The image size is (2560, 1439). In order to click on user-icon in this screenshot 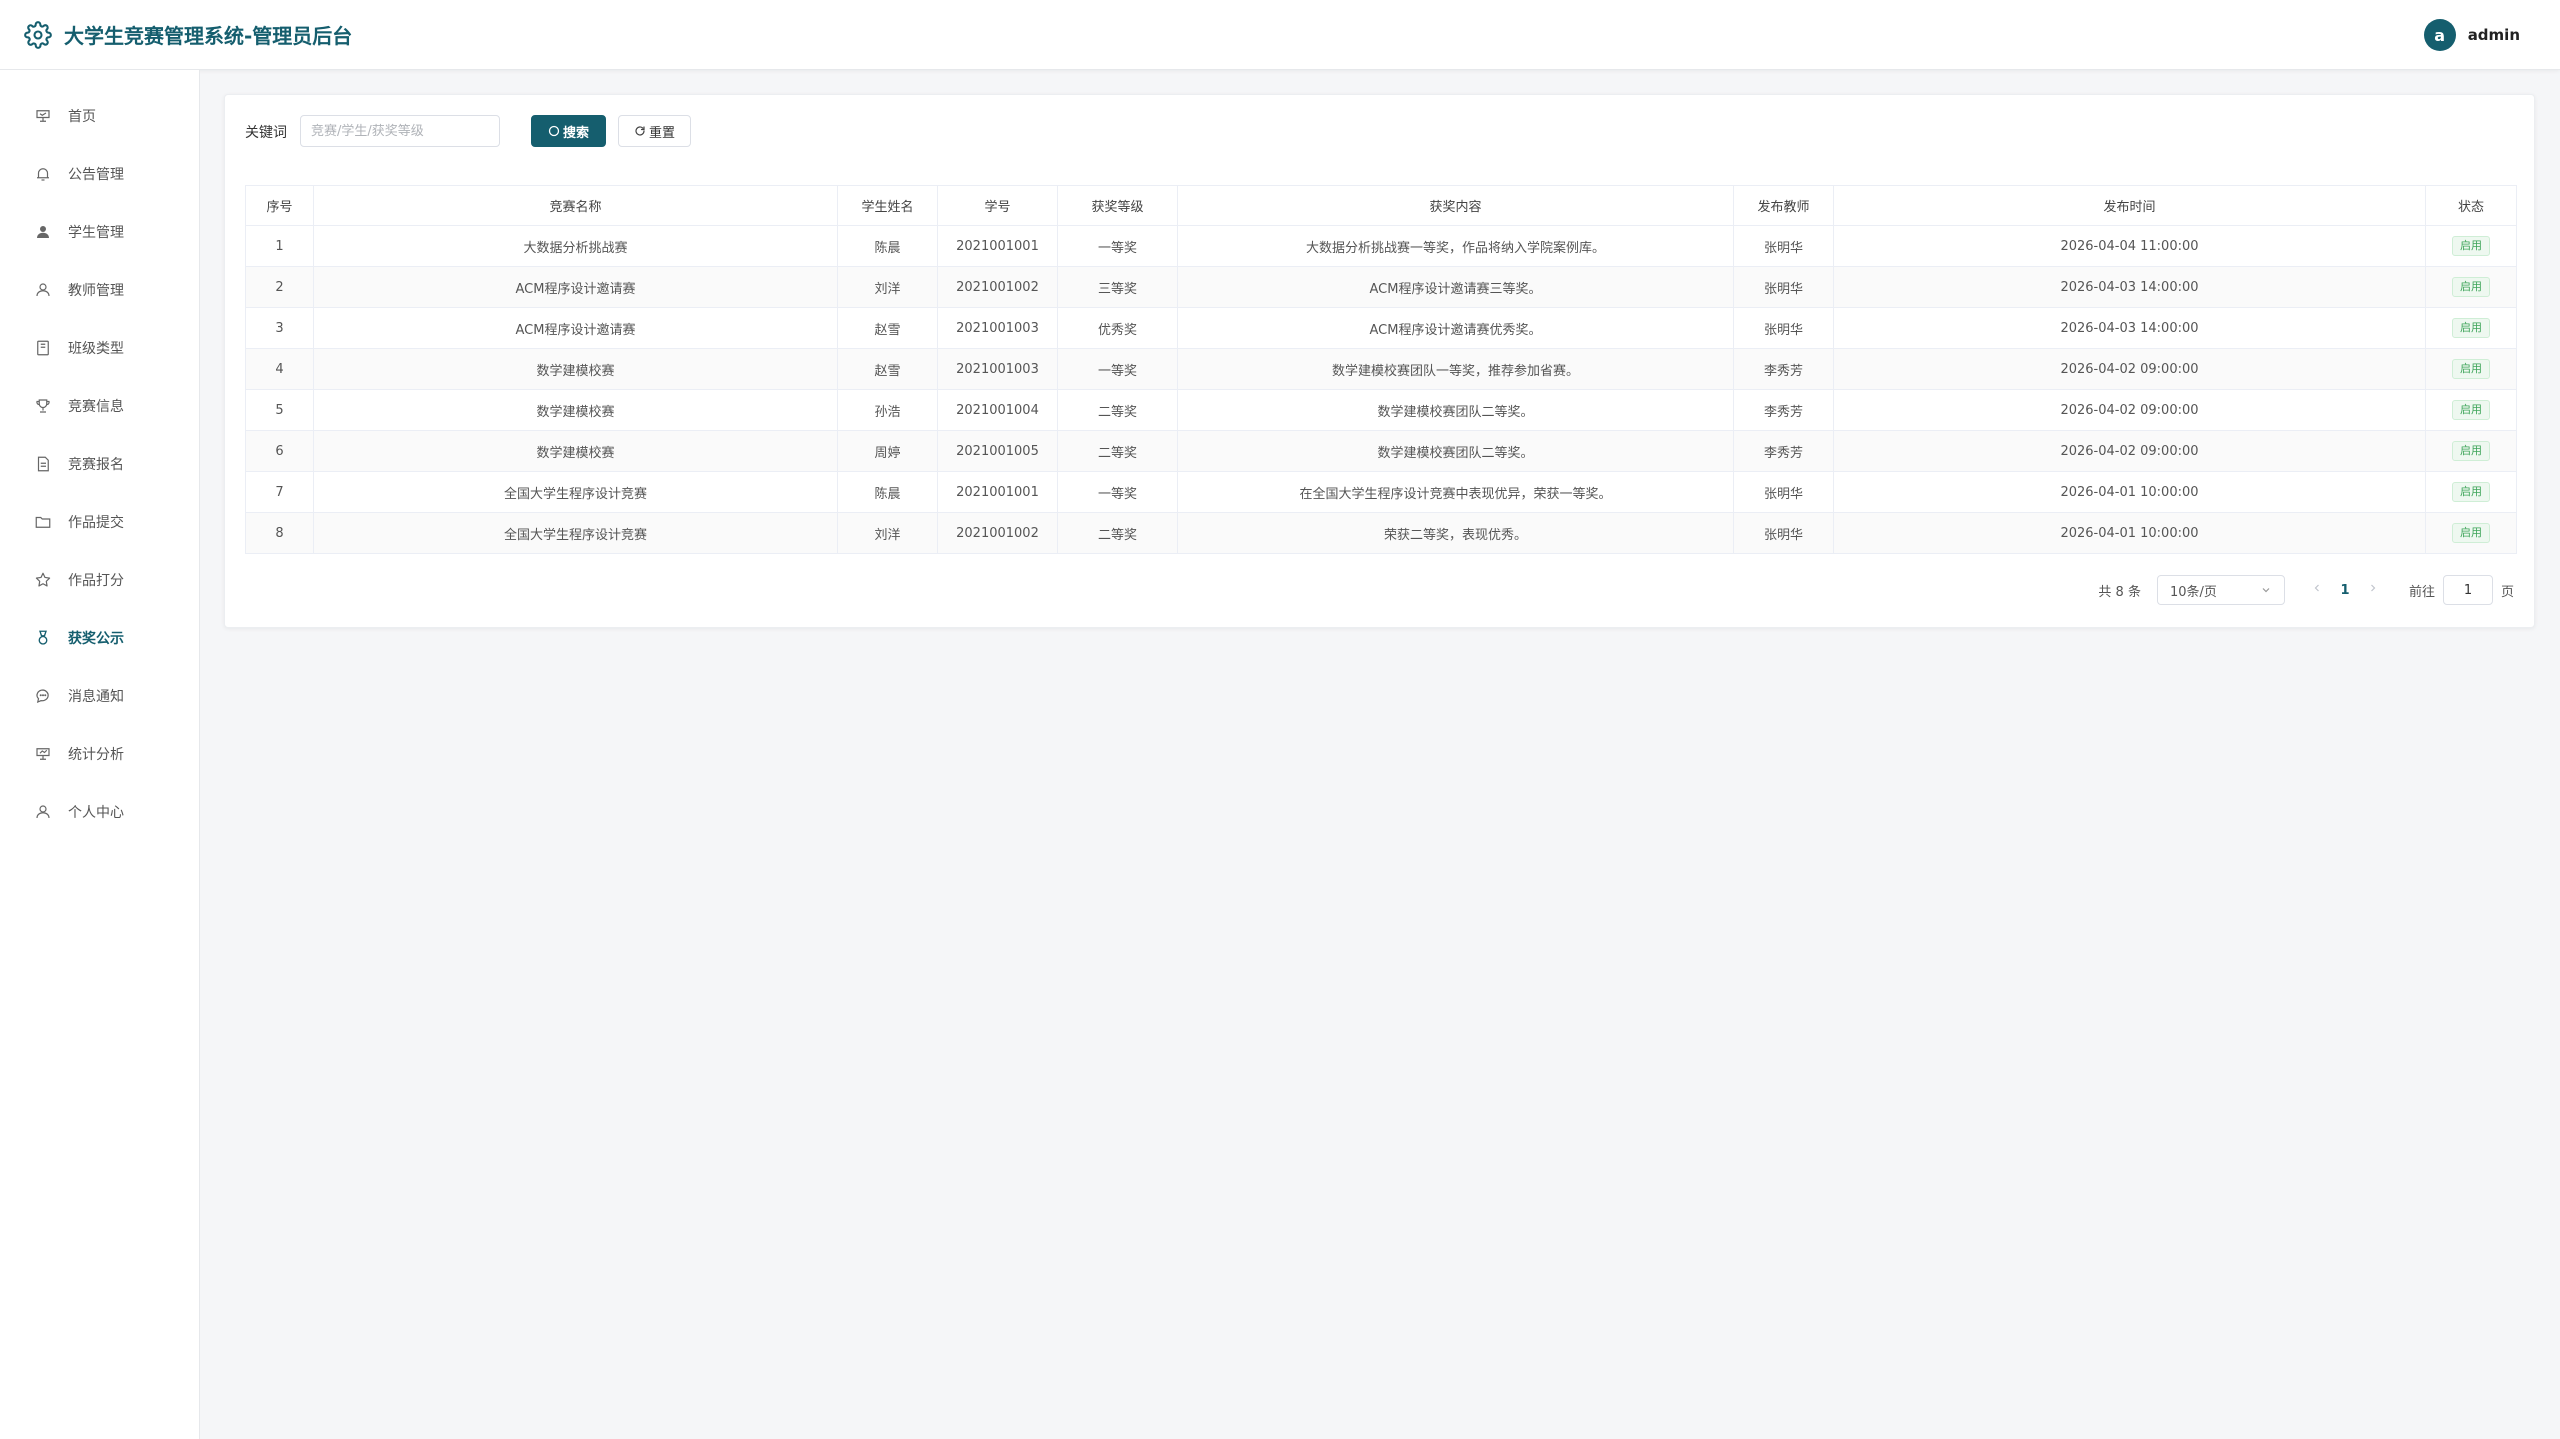, I will do `click(43, 812)`.